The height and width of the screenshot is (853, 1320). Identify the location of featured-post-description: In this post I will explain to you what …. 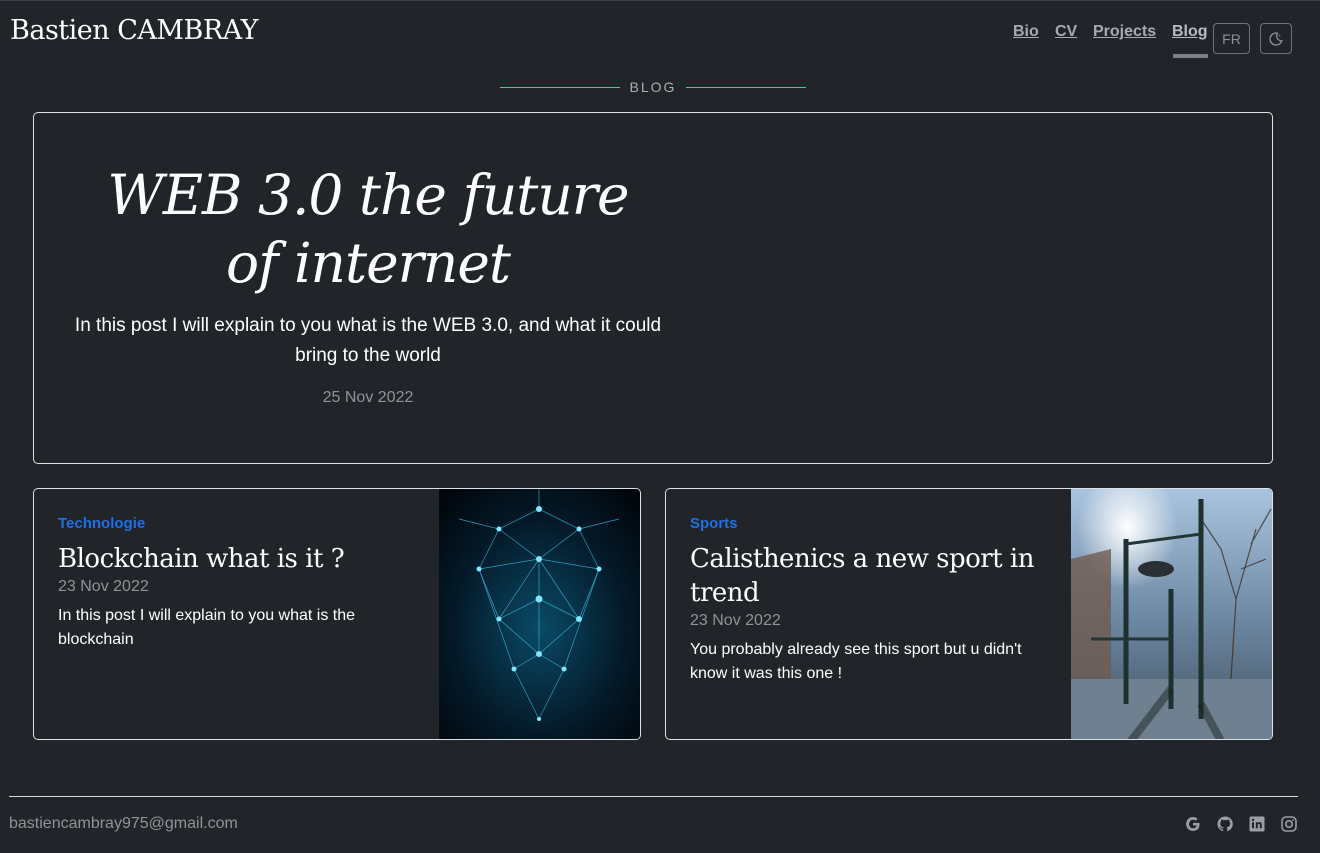
(368, 340).